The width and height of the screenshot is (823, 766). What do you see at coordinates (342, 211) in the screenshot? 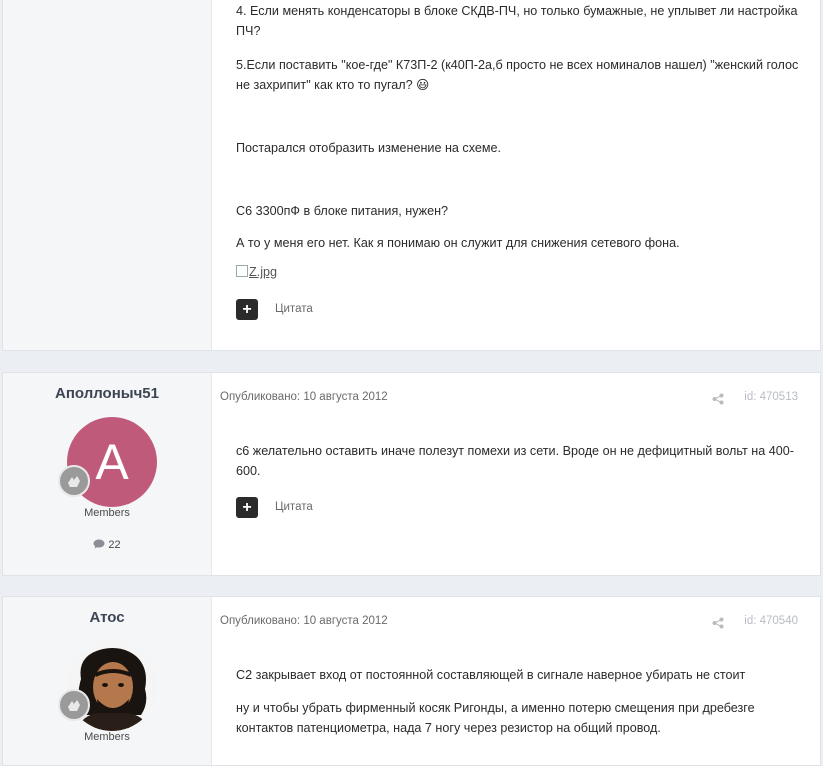
I see `post-paragraph: С6 3300пФ в блоке питания, нужен?` at bounding box center [342, 211].